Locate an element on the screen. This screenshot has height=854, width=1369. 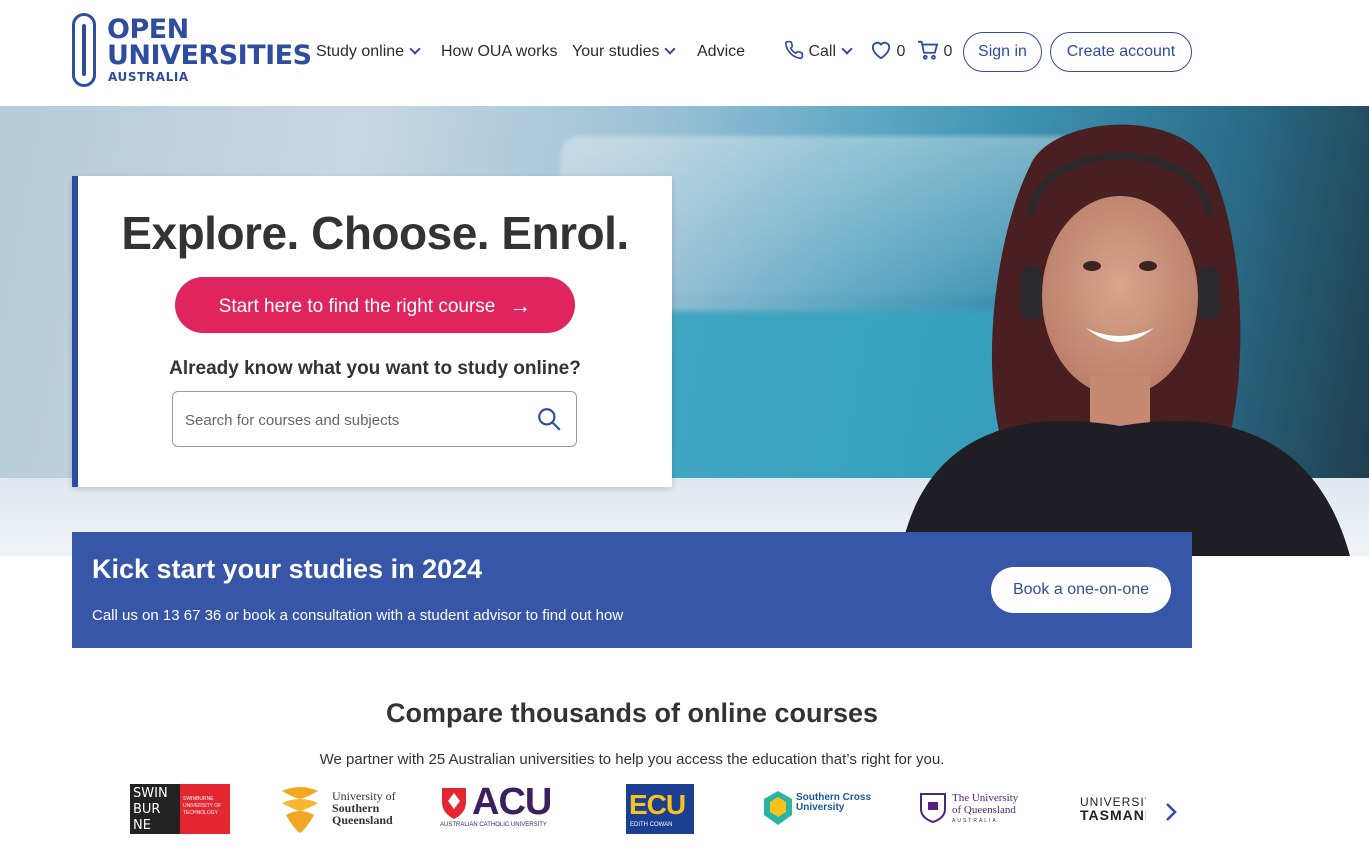
uq-line2: of Queensland is located at coordinates (984, 810).